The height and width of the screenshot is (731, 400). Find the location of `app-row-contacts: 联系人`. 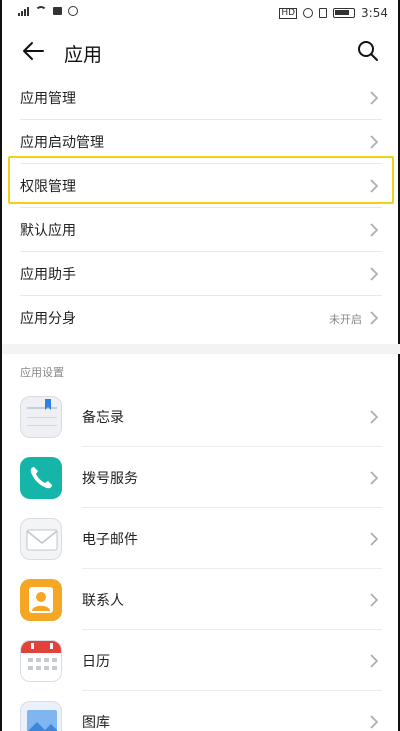

app-row-contacts: 联系人 is located at coordinates (201, 599).